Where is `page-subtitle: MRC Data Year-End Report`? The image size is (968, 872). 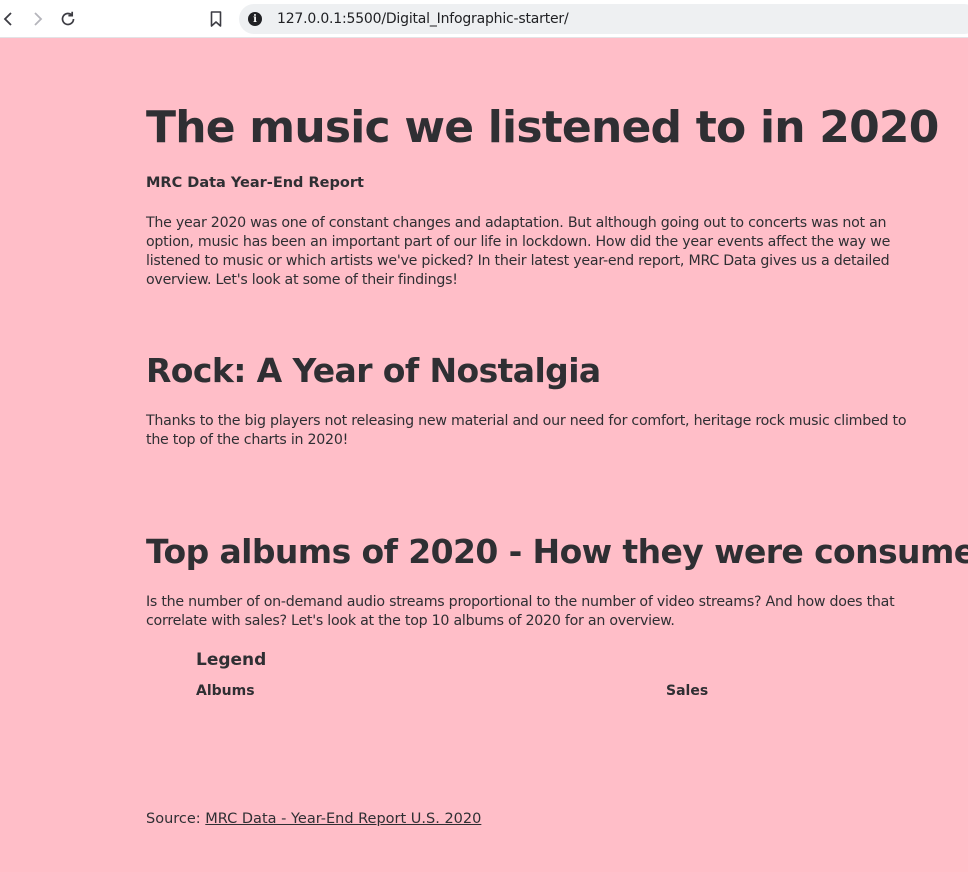
page-subtitle: MRC Data Year-End Report is located at coordinates (255, 183).